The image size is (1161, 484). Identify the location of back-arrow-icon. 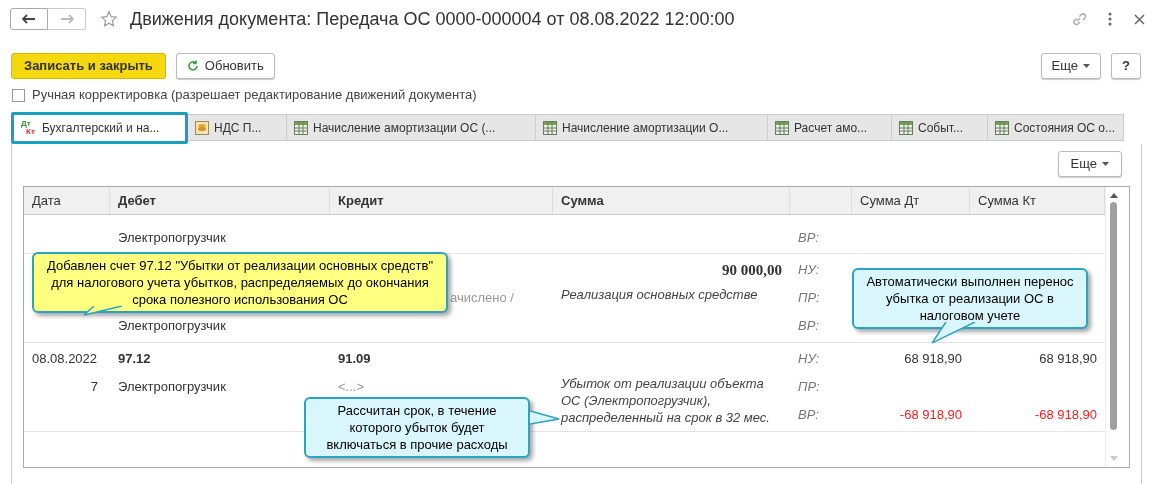
(29, 19).